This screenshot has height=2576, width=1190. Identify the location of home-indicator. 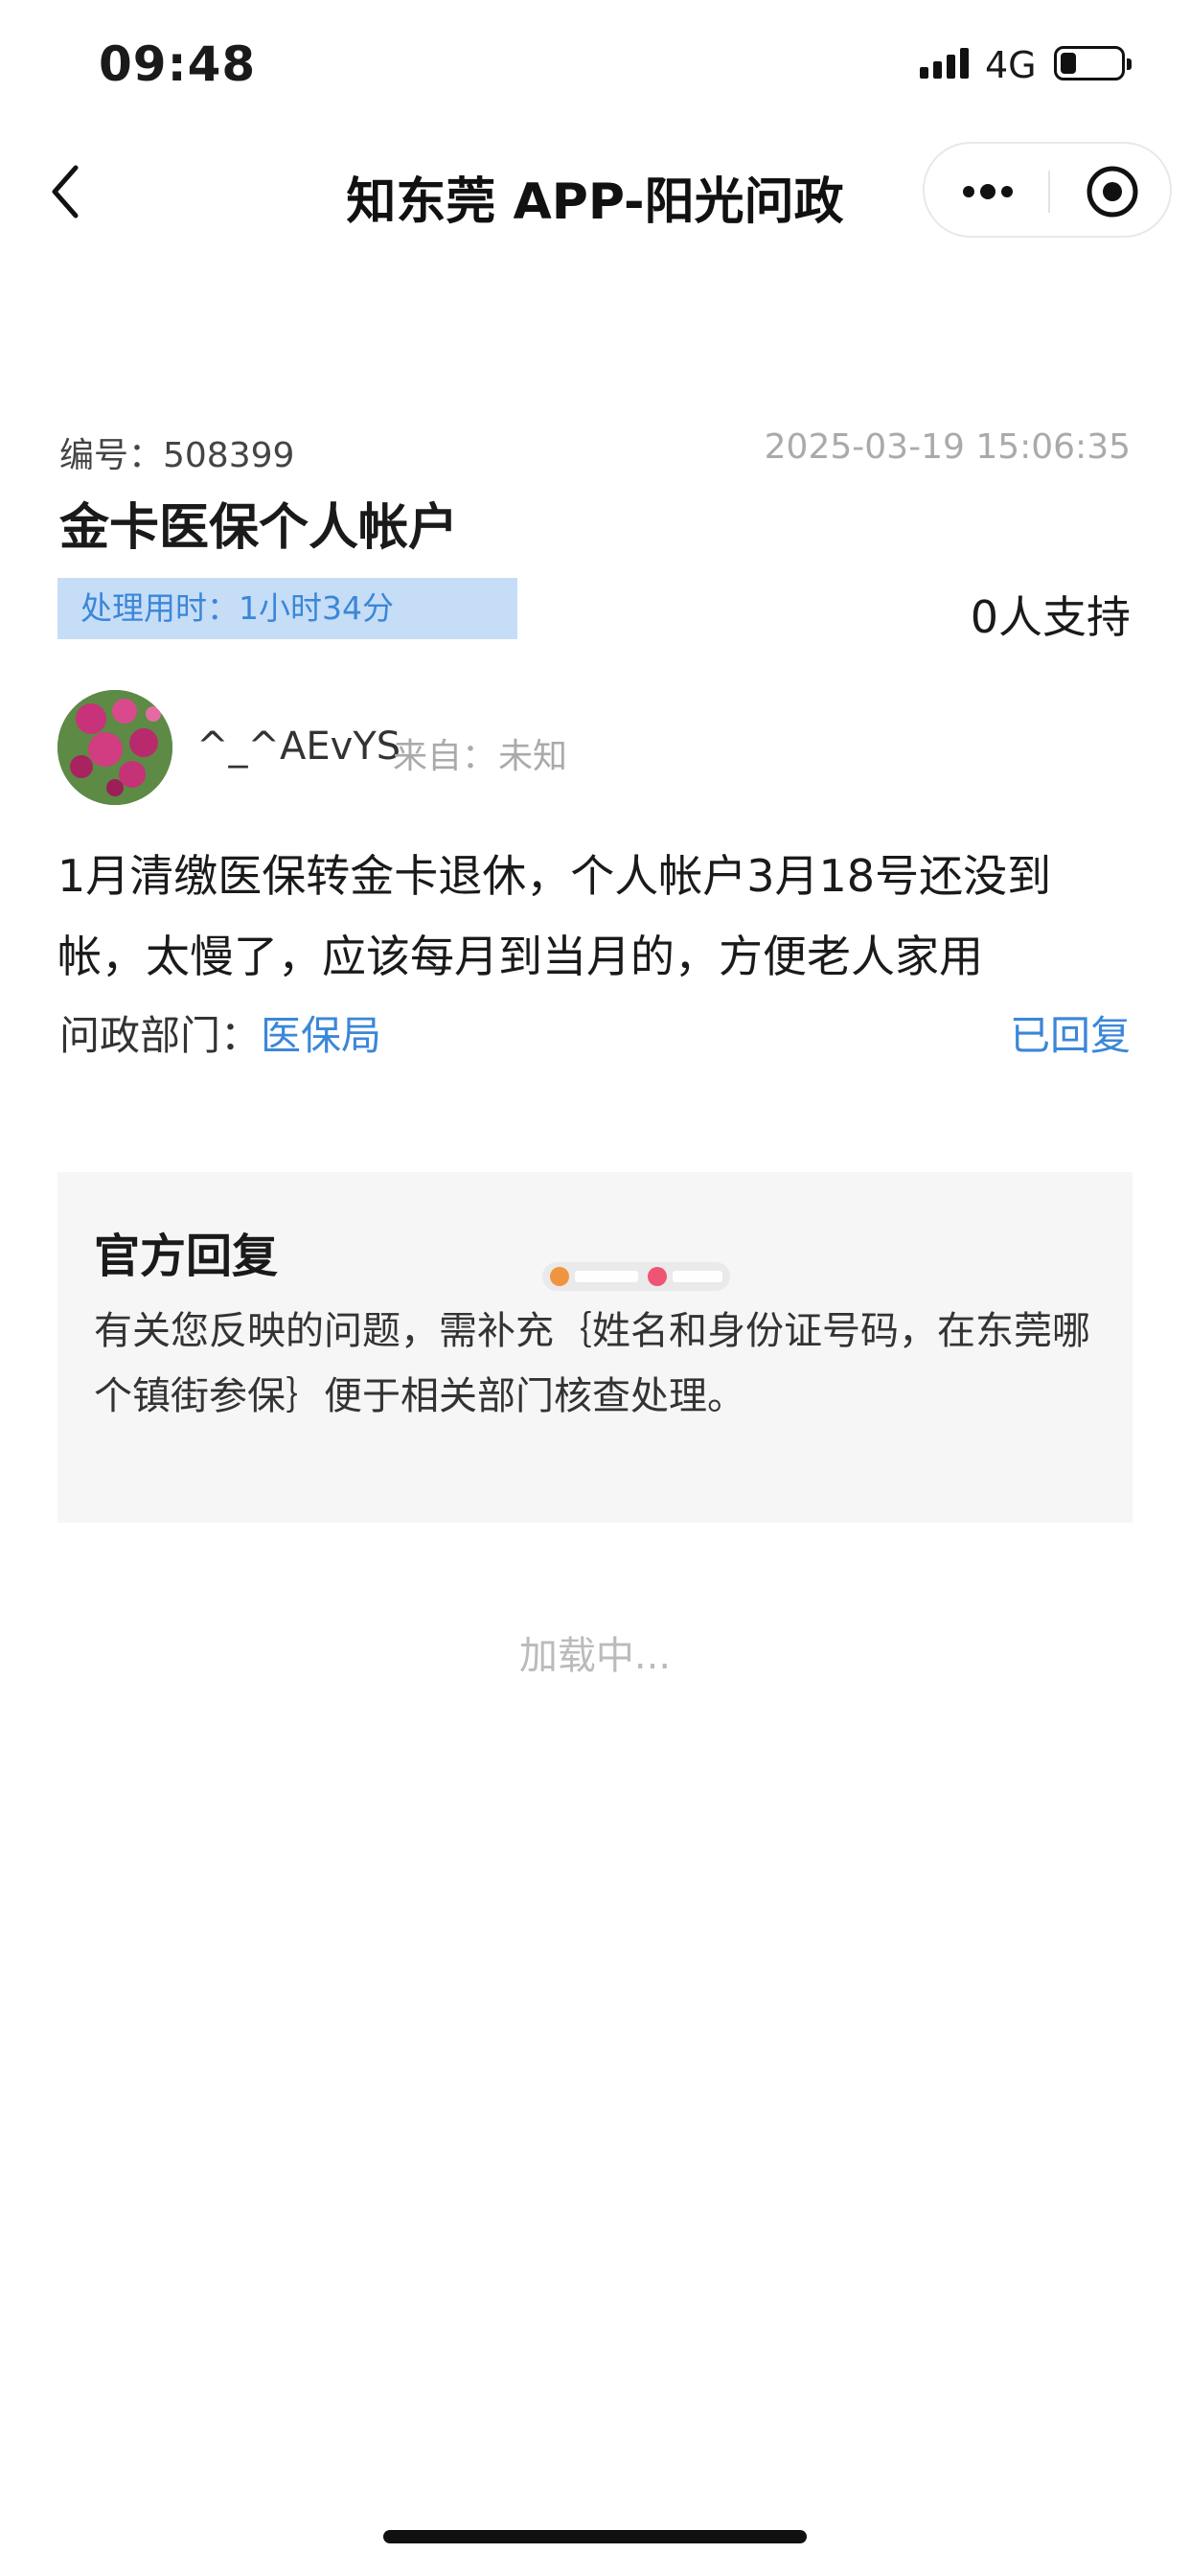
(595, 2536).